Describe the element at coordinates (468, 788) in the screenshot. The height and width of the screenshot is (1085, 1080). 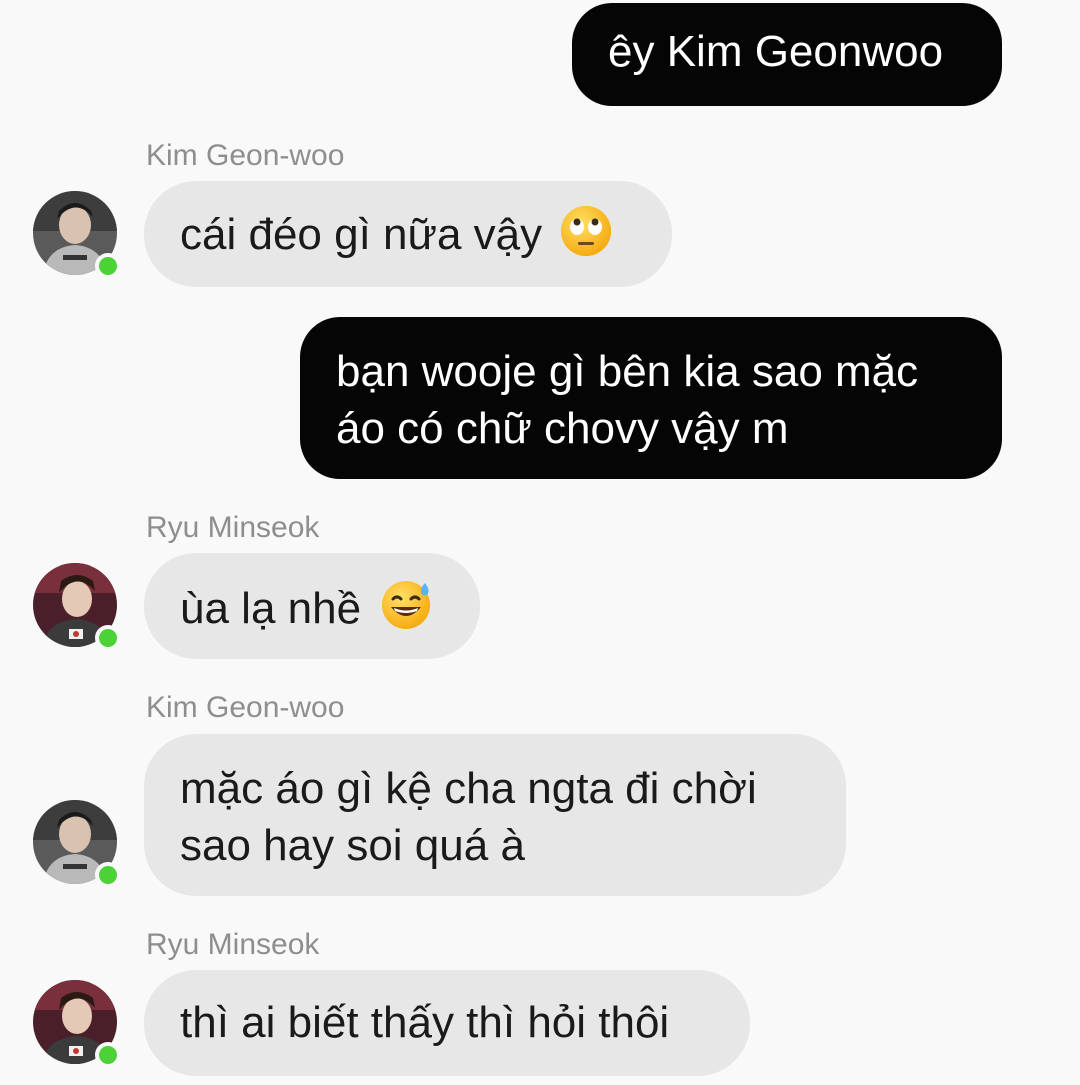
I see `message-line: mặc áo gì kệ cha ngta đi chời` at that location.